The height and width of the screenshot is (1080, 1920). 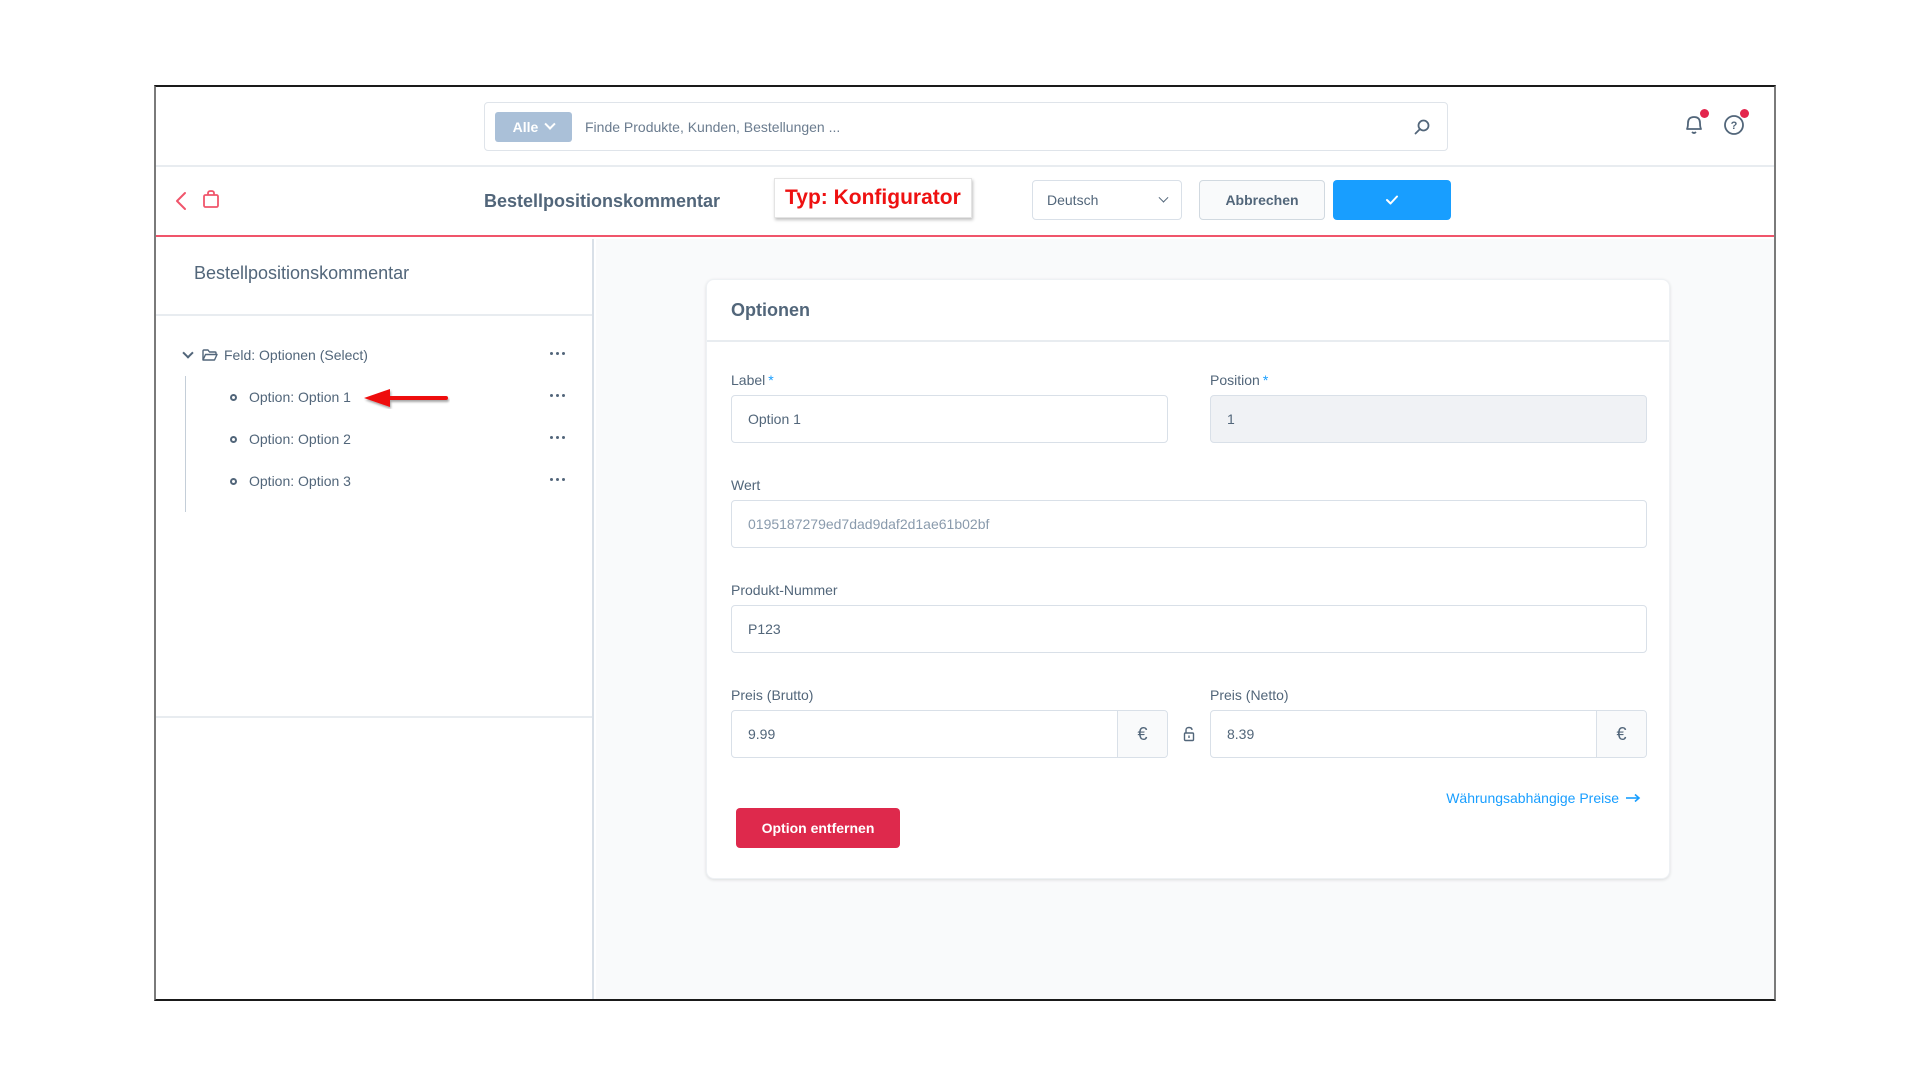 I want to click on save-button, so click(x=1392, y=200).